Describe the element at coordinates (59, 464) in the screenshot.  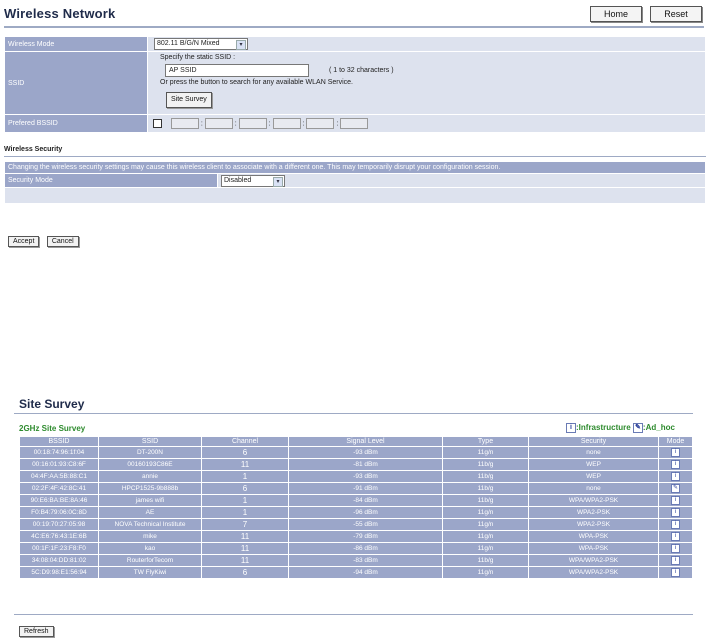
I see `cell-bssid: 00:16:01:93:C8:6F` at that location.